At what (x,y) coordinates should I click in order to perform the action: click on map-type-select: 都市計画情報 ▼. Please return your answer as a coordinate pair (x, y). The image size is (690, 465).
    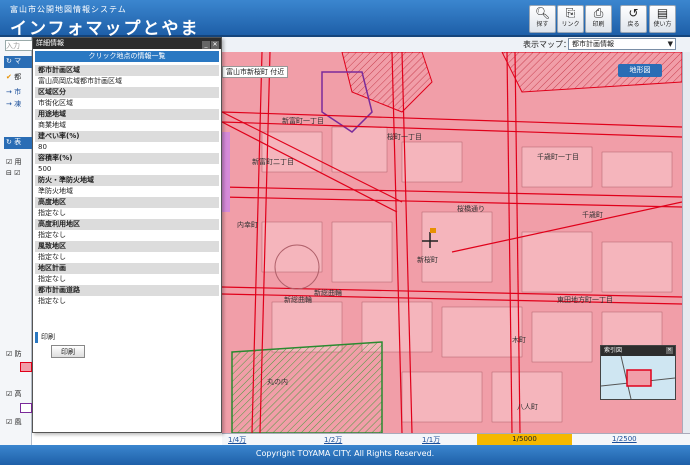
    Looking at the image, I should click on (622, 44).